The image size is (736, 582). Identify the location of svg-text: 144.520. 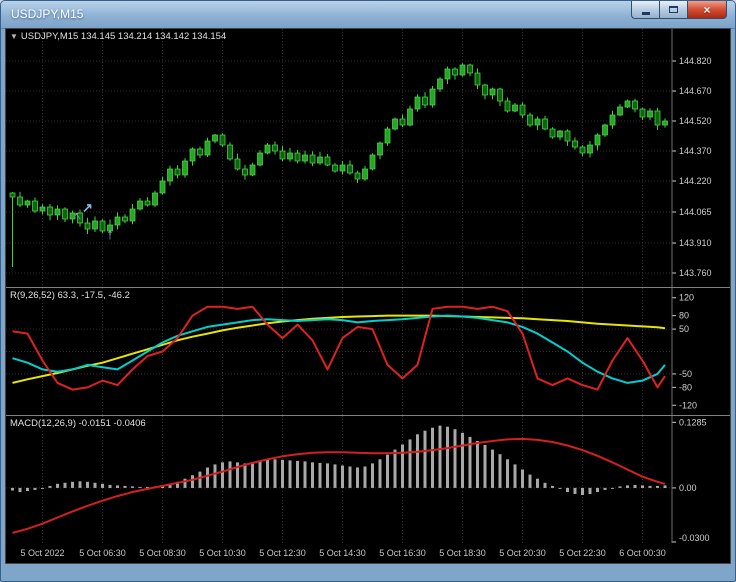
(695, 121).